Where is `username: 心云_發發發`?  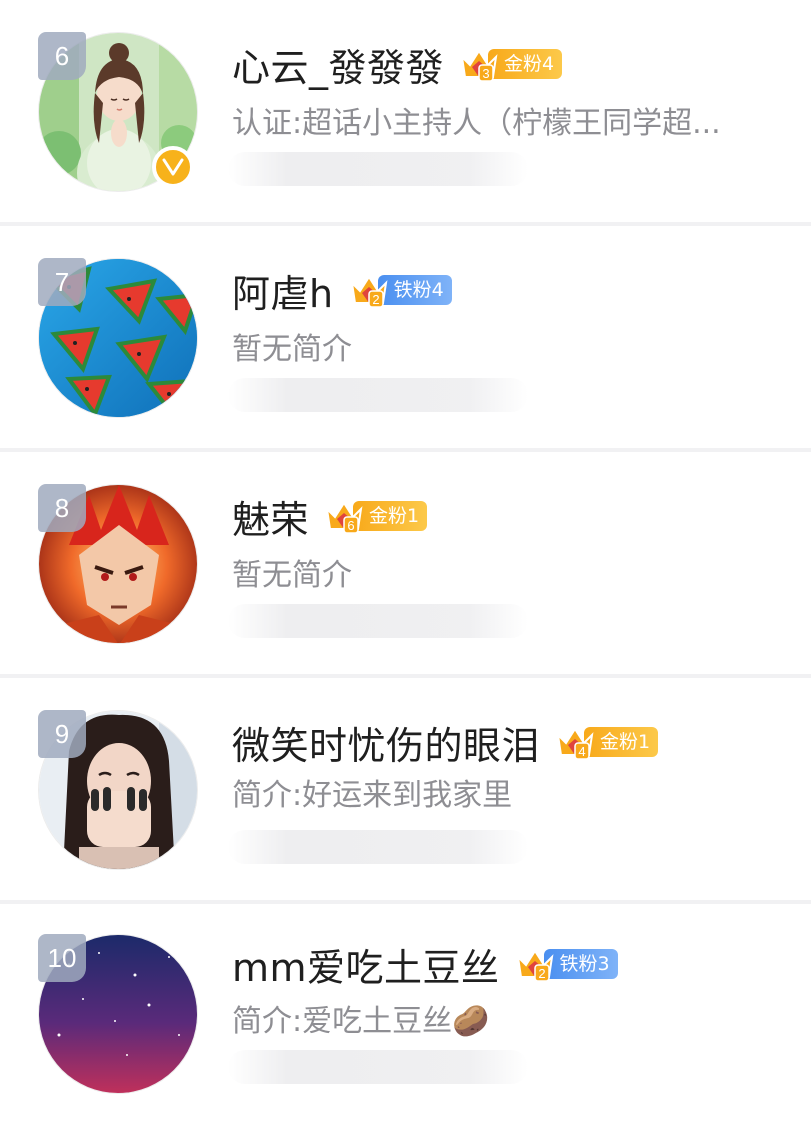 username: 心云_發發發 is located at coordinates (338, 64).